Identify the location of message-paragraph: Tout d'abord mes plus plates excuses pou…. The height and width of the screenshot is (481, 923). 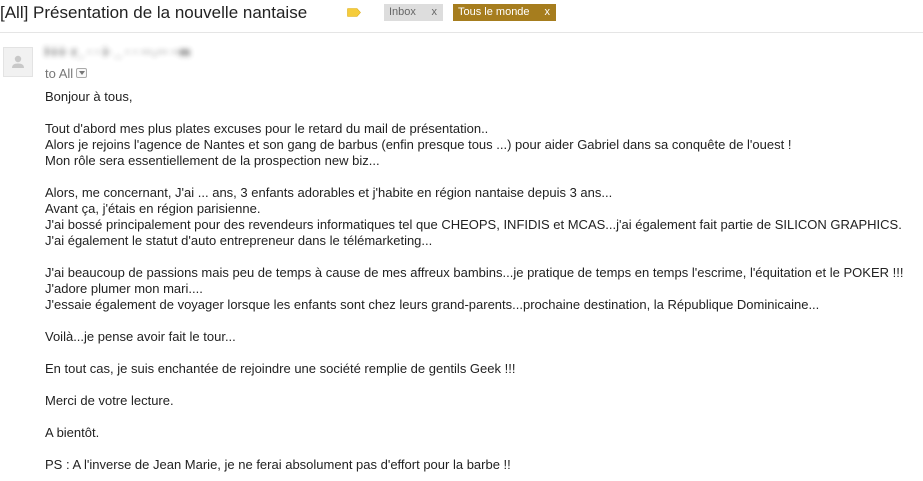
(484, 145).